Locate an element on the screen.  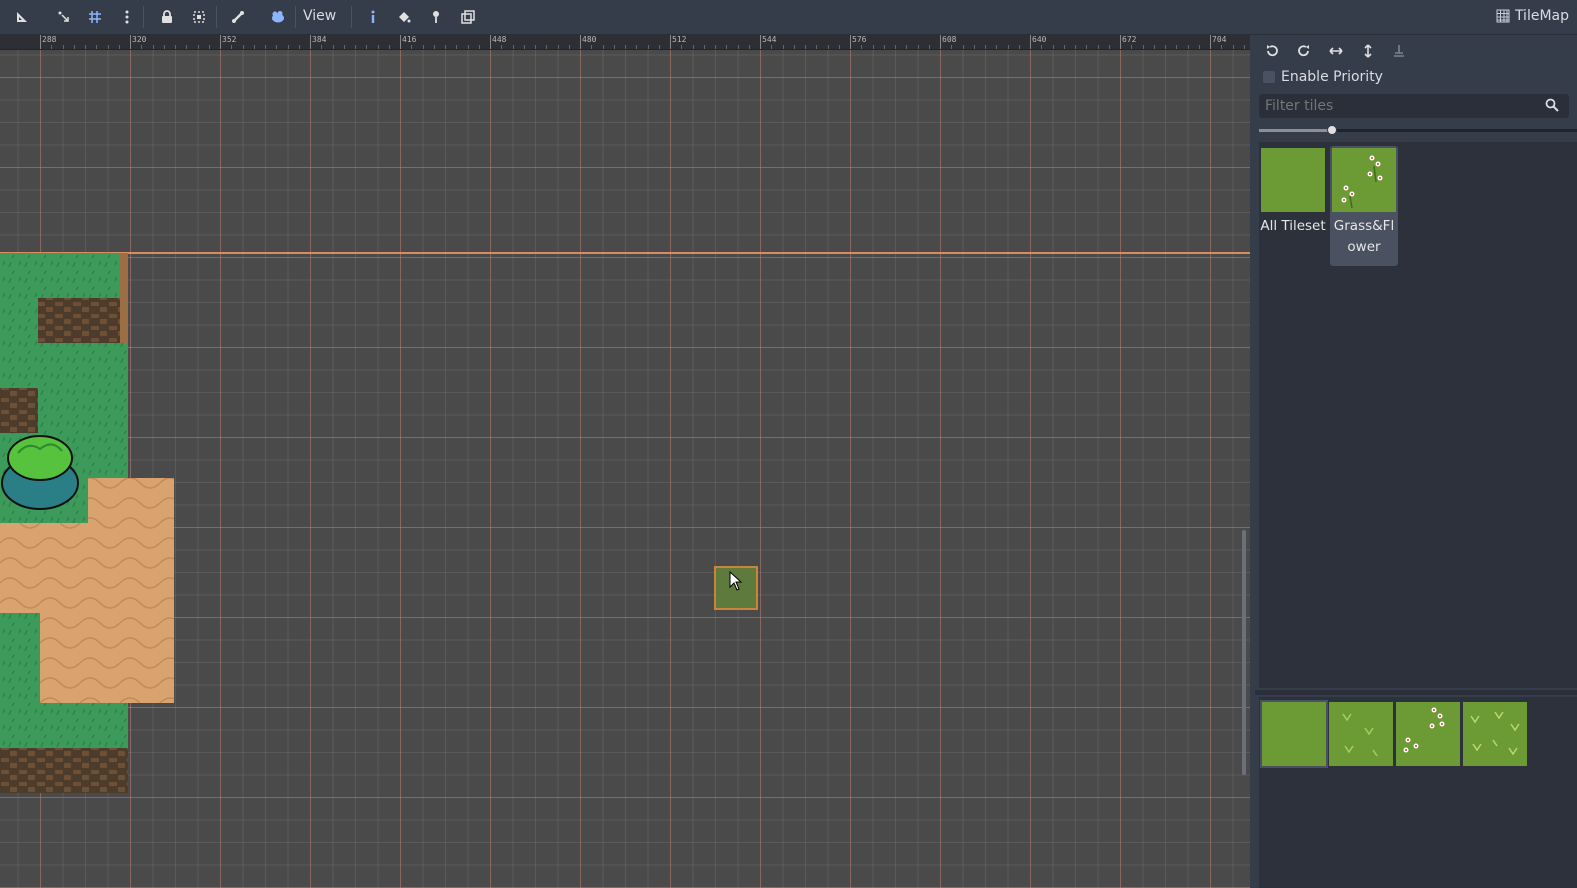
duplicate-icon is located at coordinates (468, 17).